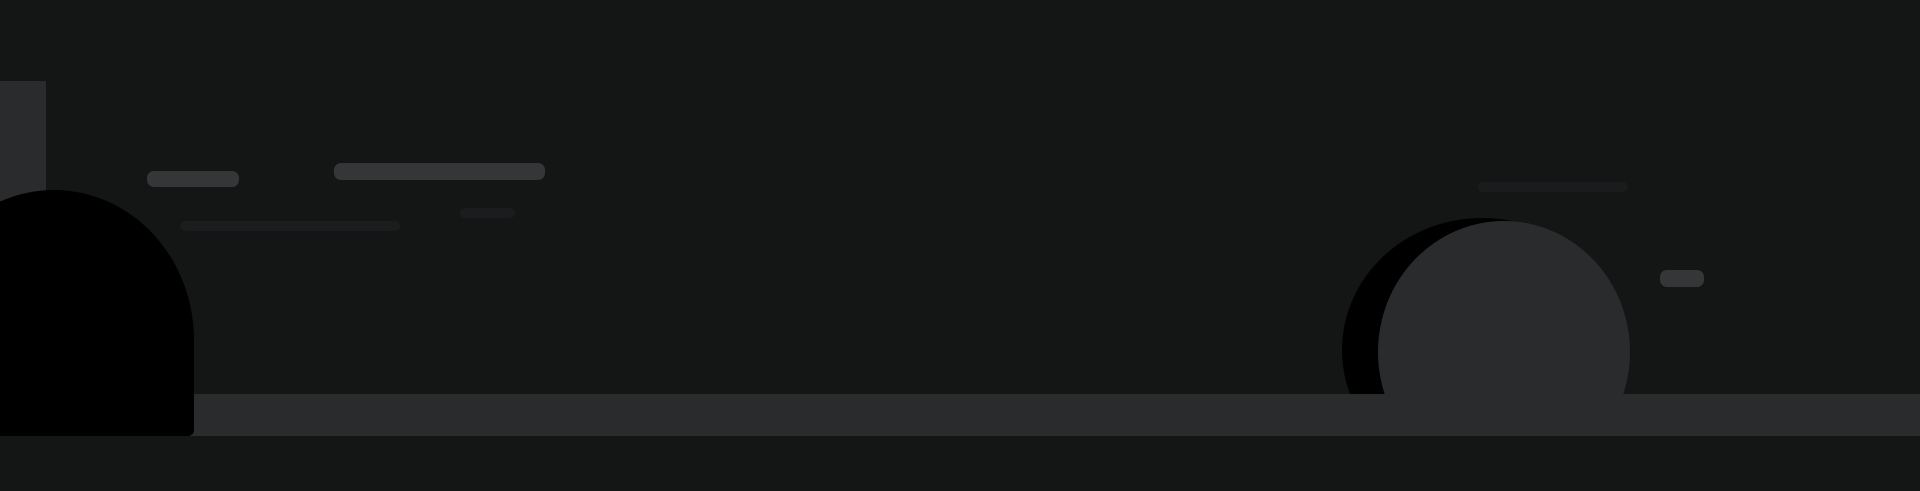 The width and height of the screenshot is (1920, 491). I want to click on lower-background-strip, so click(960, 463).